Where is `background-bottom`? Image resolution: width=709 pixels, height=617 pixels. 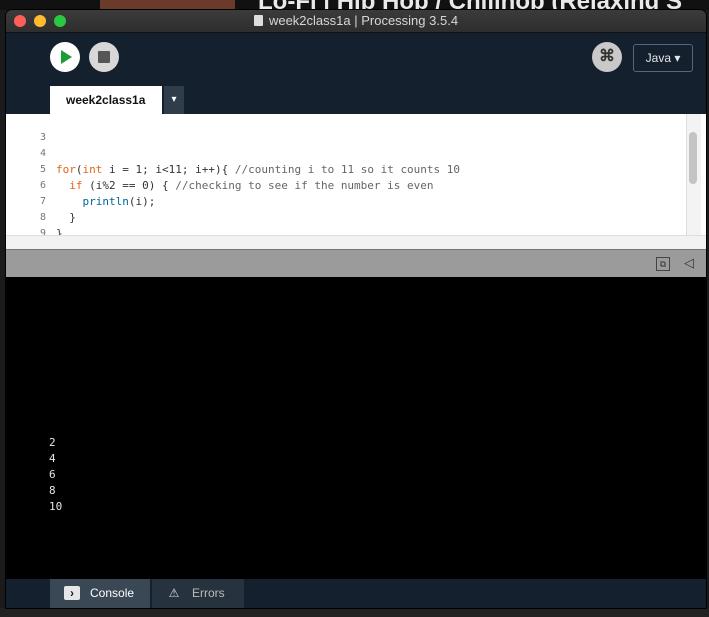 background-bottom is located at coordinates (354, 612).